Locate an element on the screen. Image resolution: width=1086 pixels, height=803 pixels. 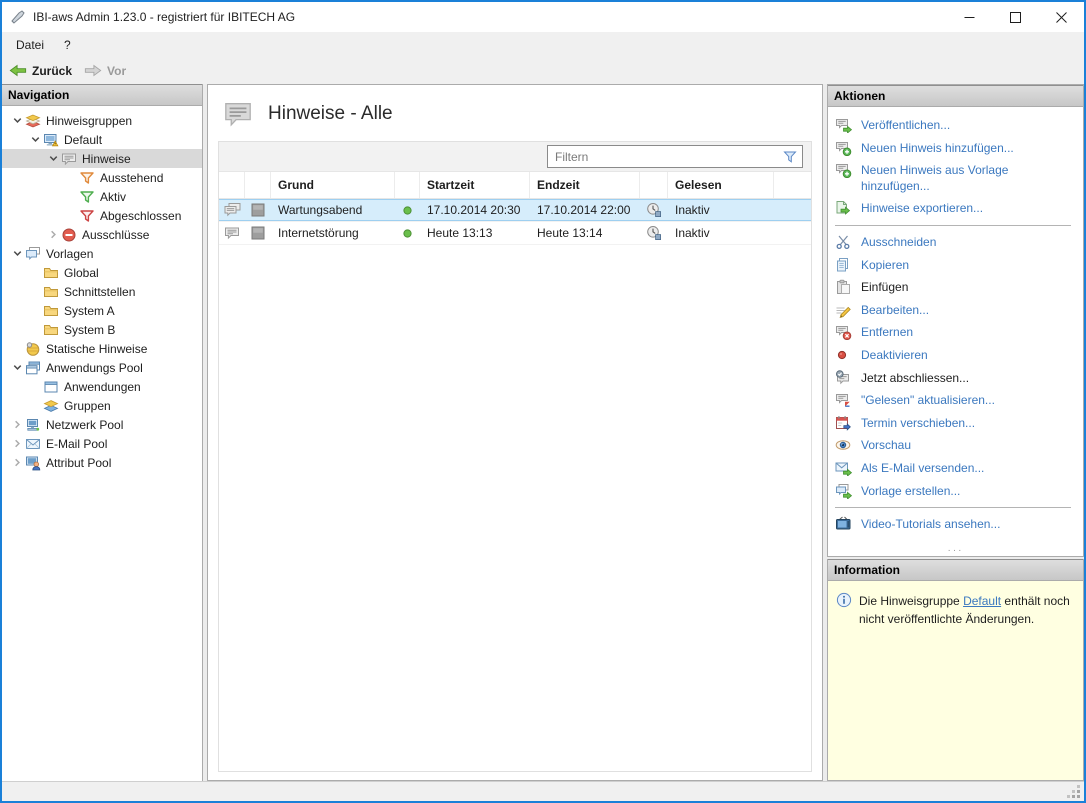
filter-input is located at coordinates (665, 156).